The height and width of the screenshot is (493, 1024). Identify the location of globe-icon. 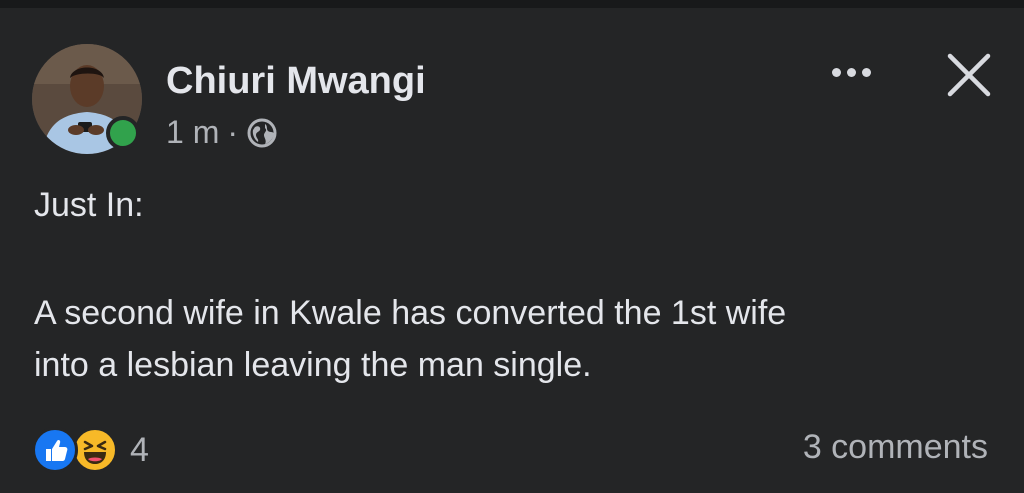
(262, 133).